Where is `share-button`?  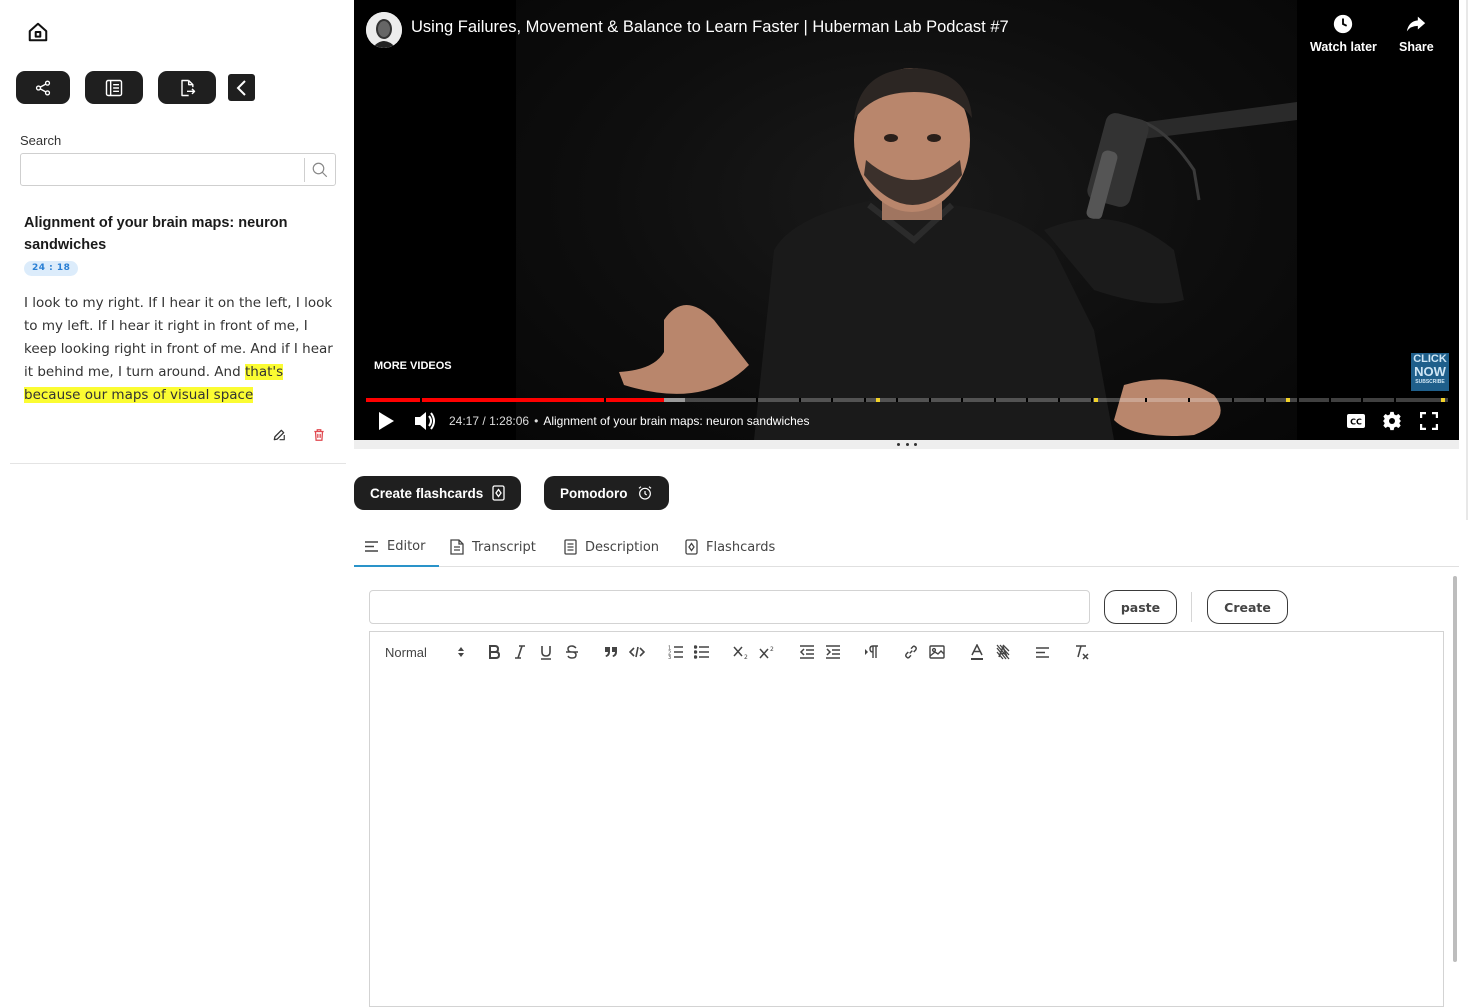 share-button is located at coordinates (43, 87).